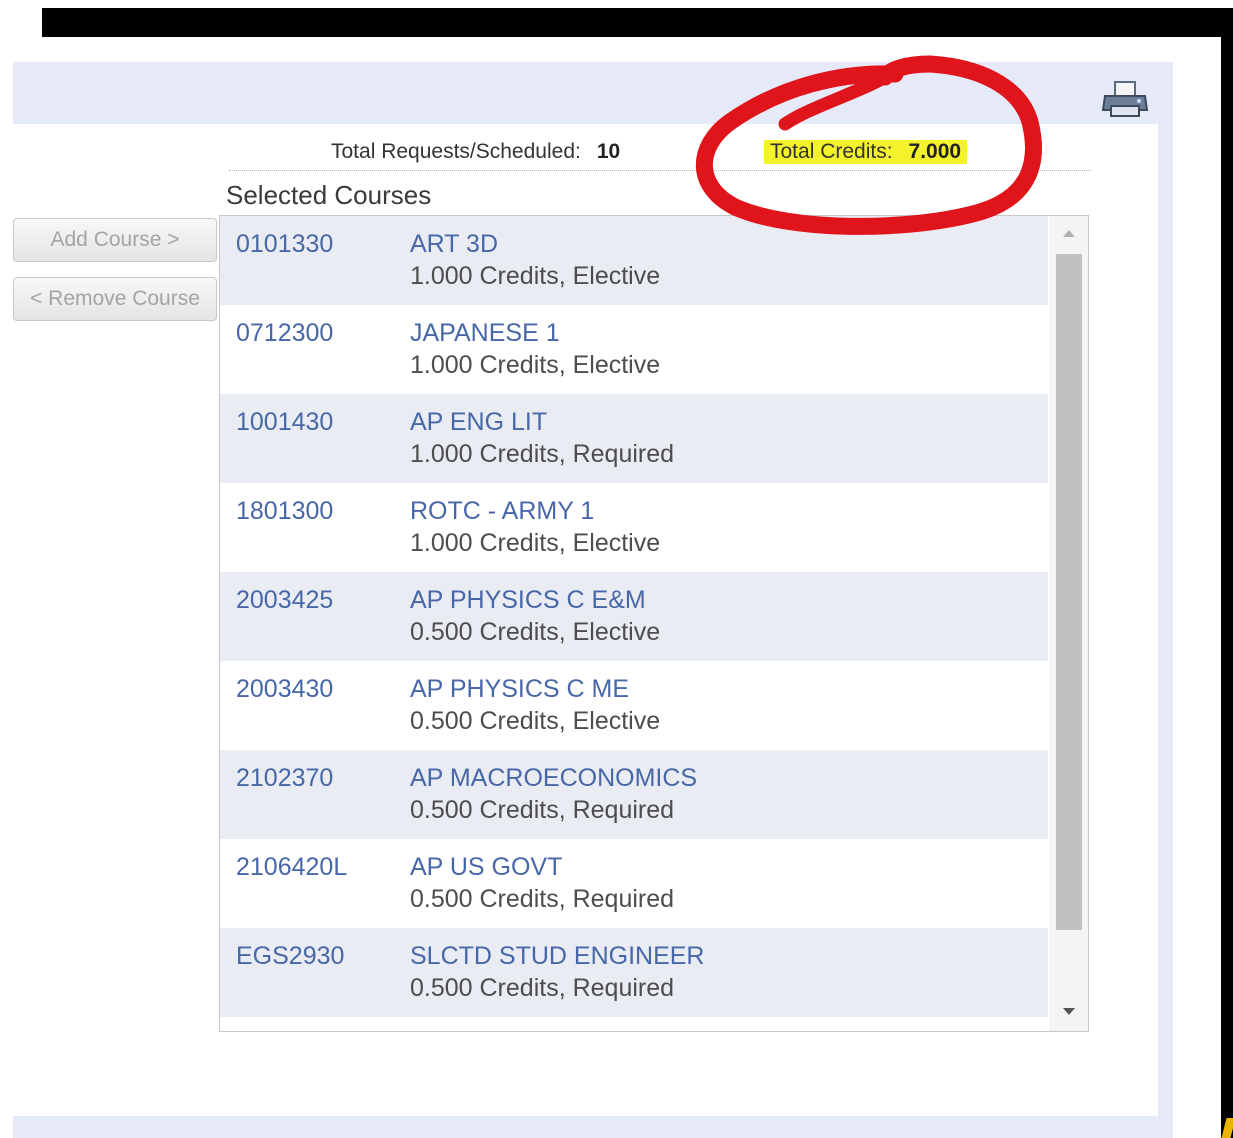 This screenshot has height=1138, width=1233. I want to click on total-credits: Total Credits: 7.000, so click(866, 152).